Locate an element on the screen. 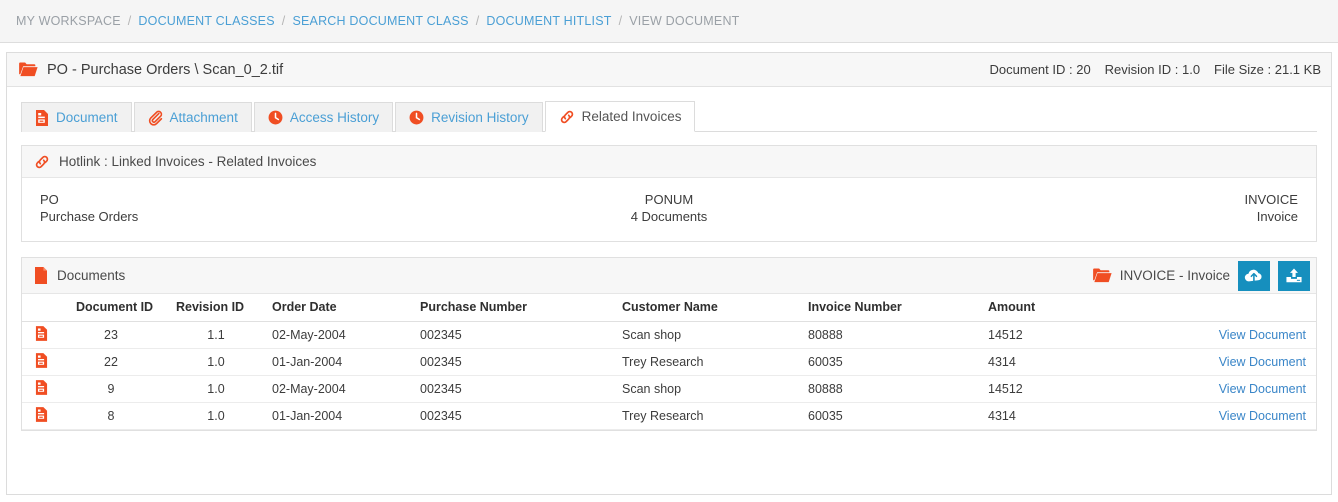 The height and width of the screenshot is (502, 1338). tab-revision-history: Revision History is located at coordinates (469, 117).